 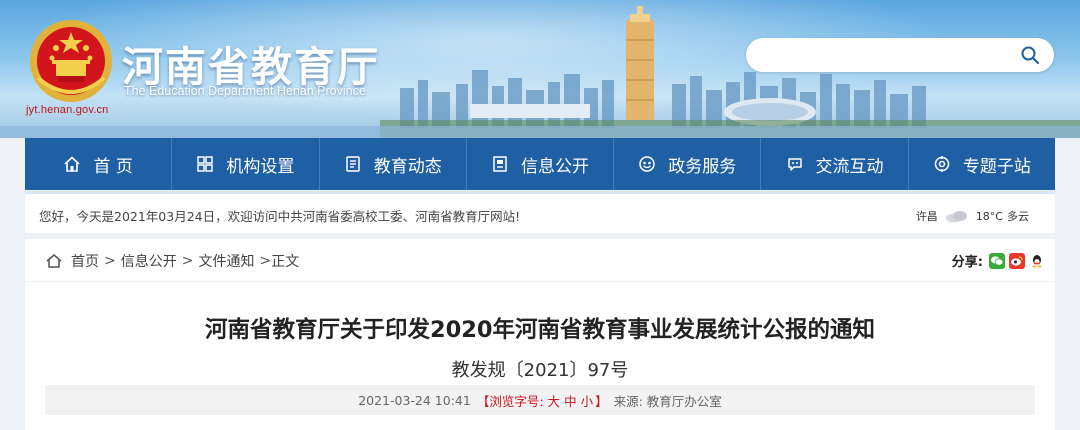 I want to click on news-icon, so click(x=352, y=164).